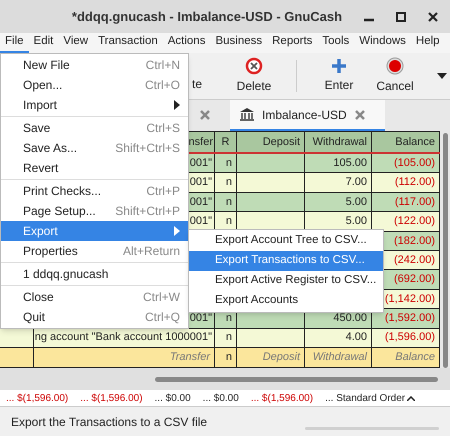 The height and width of the screenshot is (436, 450). I want to click on tab: Imbalance-USD, so click(307, 115).